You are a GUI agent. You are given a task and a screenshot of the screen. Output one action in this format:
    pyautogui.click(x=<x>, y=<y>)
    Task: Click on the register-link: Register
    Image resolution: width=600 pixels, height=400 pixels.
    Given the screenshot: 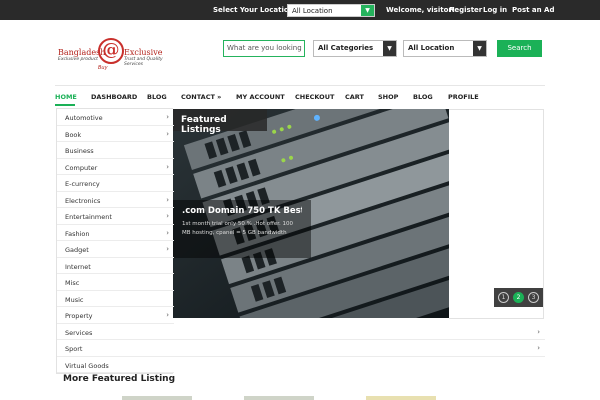 What is the action you would take?
    pyautogui.click(x=465, y=10)
    